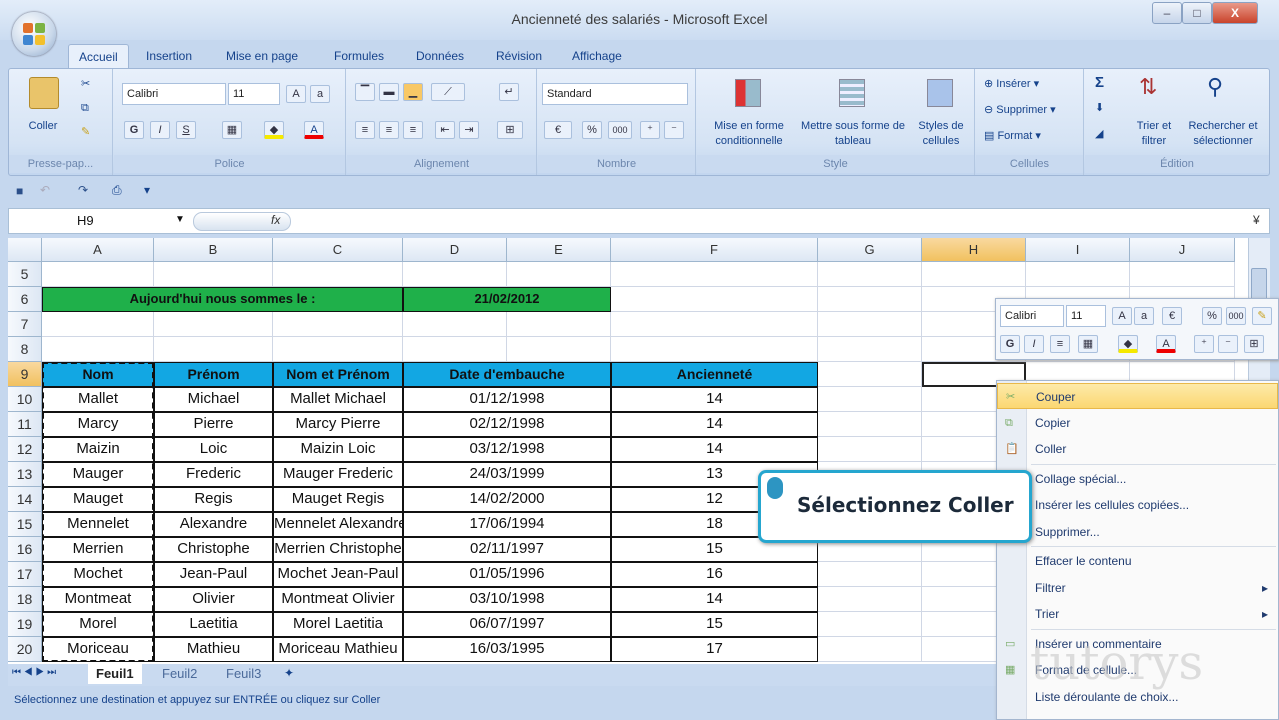  Describe the element at coordinates (85, 132) in the screenshot. I see `format-painter-icon: ✎` at that location.